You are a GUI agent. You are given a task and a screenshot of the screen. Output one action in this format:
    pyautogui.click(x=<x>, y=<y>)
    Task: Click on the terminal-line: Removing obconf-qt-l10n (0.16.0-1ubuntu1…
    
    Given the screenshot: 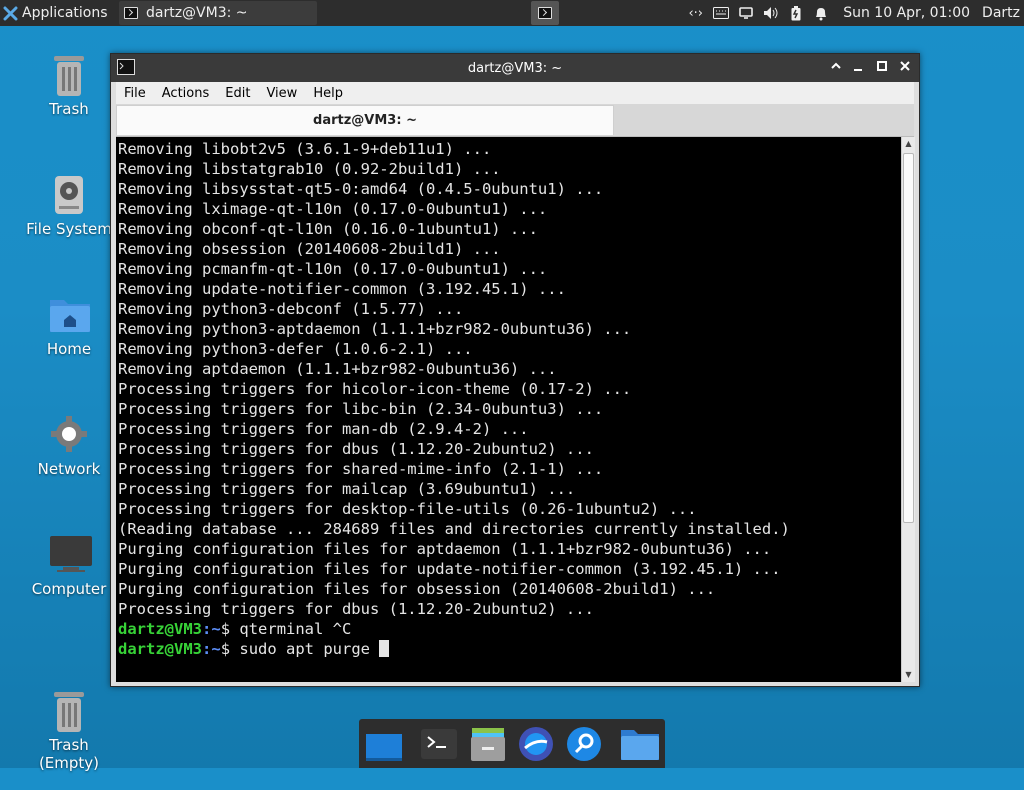 What is the action you would take?
    pyautogui.click(x=328, y=229)
    